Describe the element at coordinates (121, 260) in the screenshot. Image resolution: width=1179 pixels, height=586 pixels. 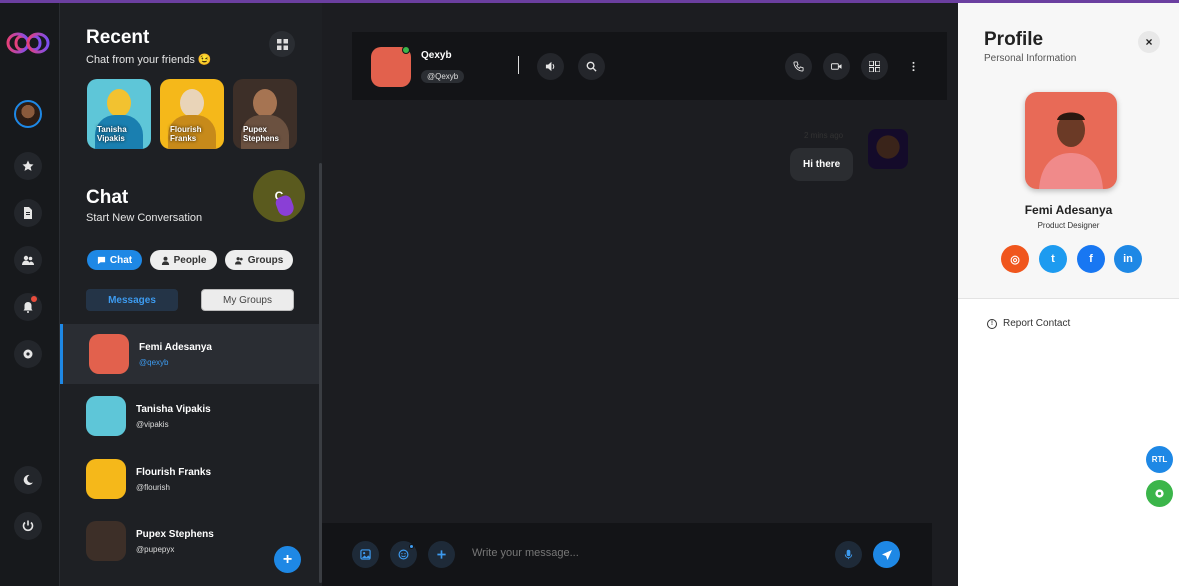
I see `tab-chat-label: Chat` at that location.